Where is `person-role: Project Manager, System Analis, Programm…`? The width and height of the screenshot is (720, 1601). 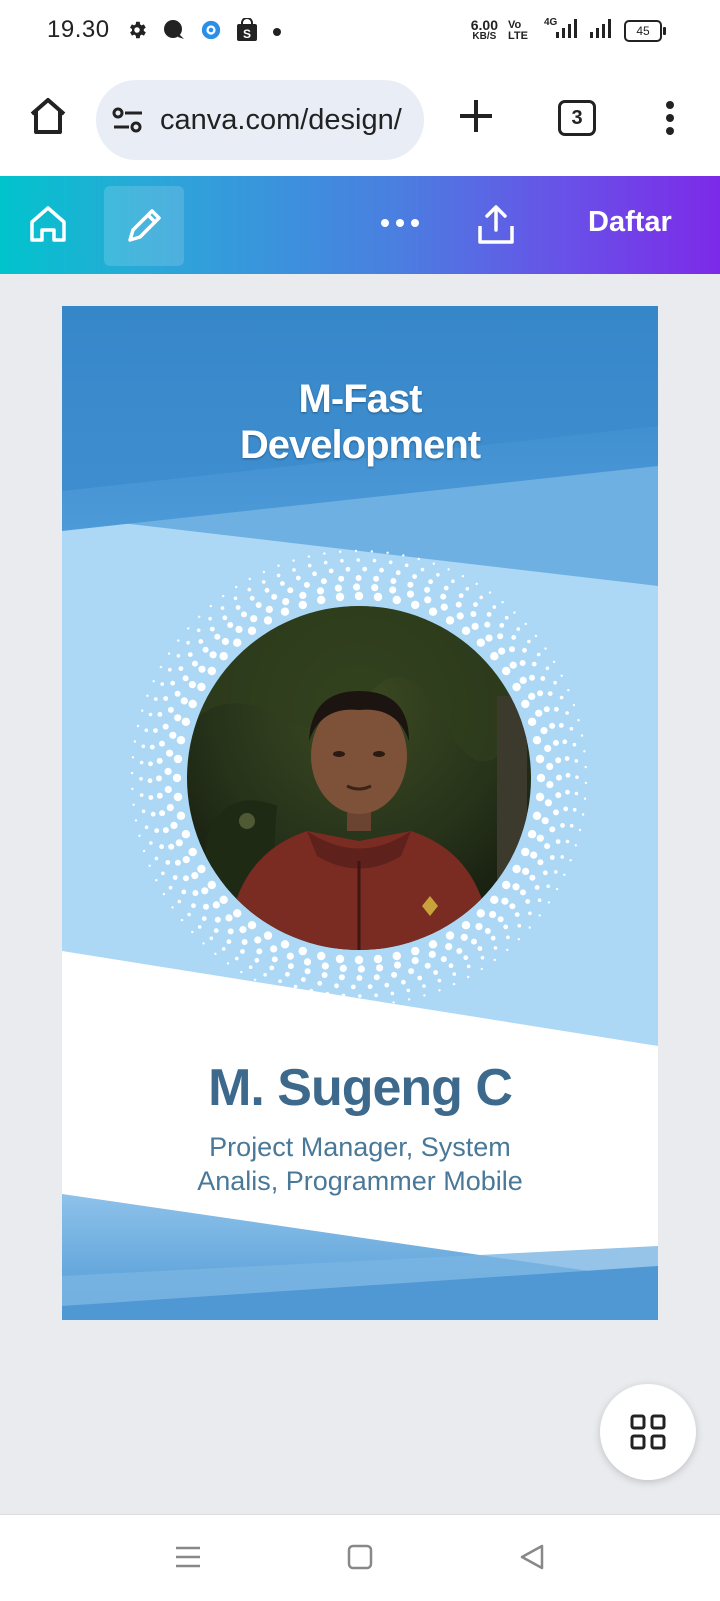 person-role: Project Manager, System Analis, Programm… is located at coordinates (360, 1164).